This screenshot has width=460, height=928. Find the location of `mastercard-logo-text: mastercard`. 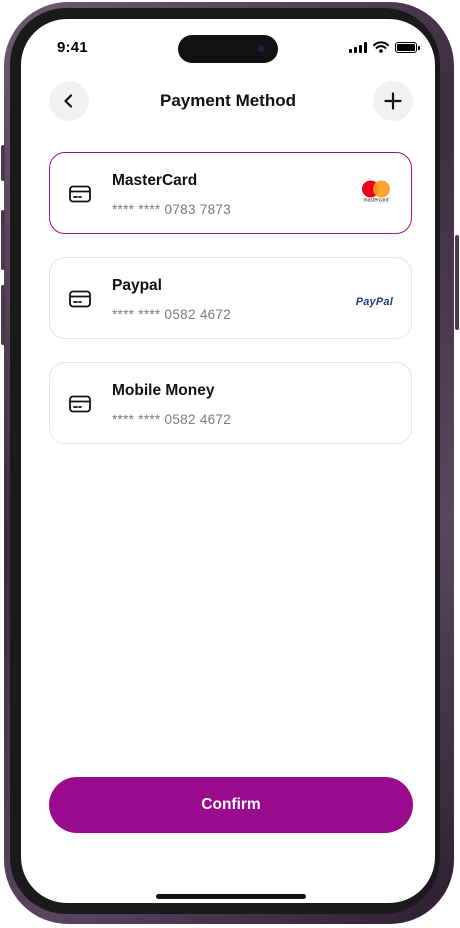

mastercard-logo-text: mastercard is located at coordinates (375, 200).